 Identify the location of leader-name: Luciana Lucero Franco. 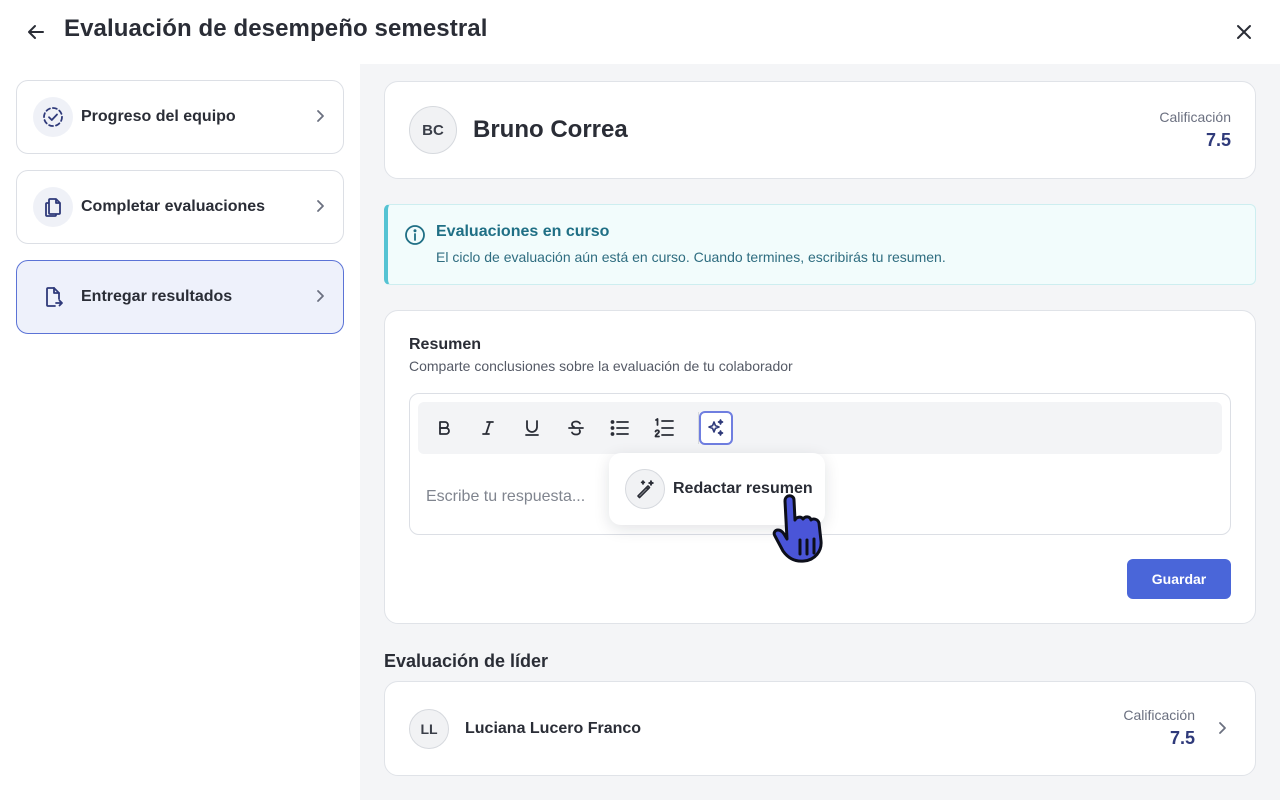
(553, 728).